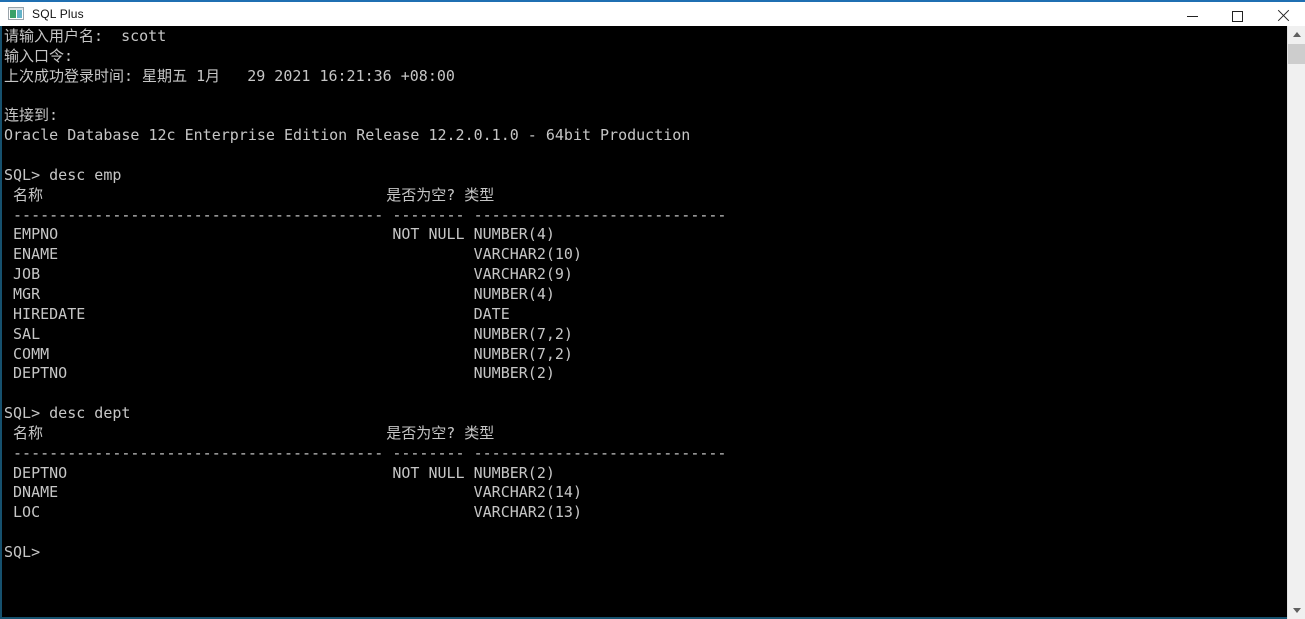  What do you see at coordinates (1296, 54) in the screenshot?
I see `scrollbar-thumb` at bounding box center [1296, 54].